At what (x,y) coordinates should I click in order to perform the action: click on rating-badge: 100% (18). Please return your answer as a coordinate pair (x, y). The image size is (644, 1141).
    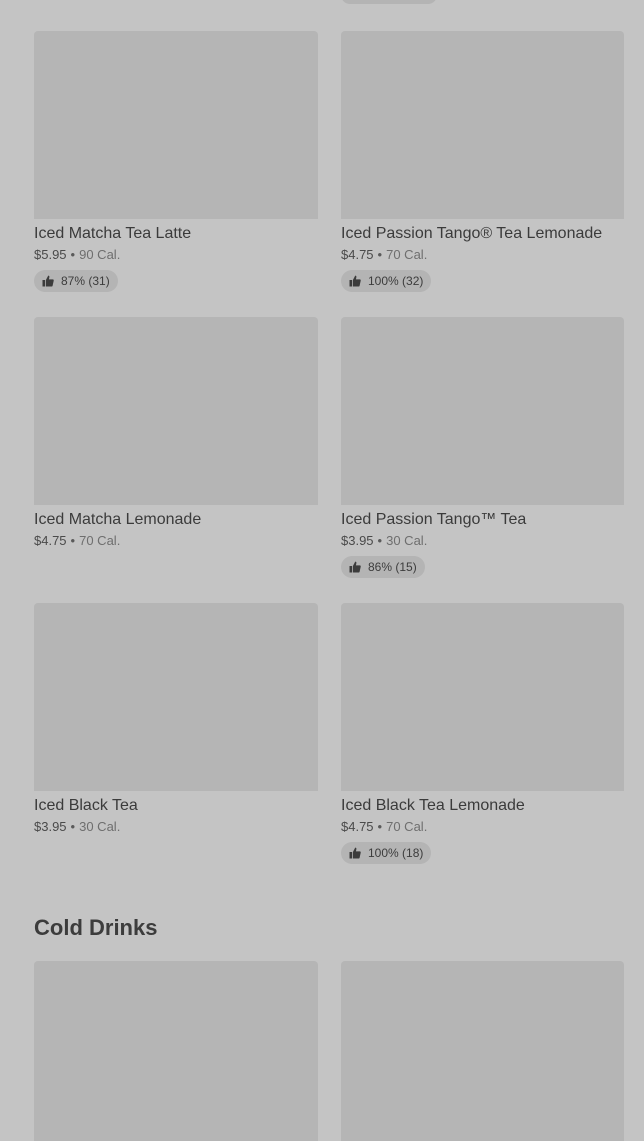
    Looking at the image, I should click on (386, 853).